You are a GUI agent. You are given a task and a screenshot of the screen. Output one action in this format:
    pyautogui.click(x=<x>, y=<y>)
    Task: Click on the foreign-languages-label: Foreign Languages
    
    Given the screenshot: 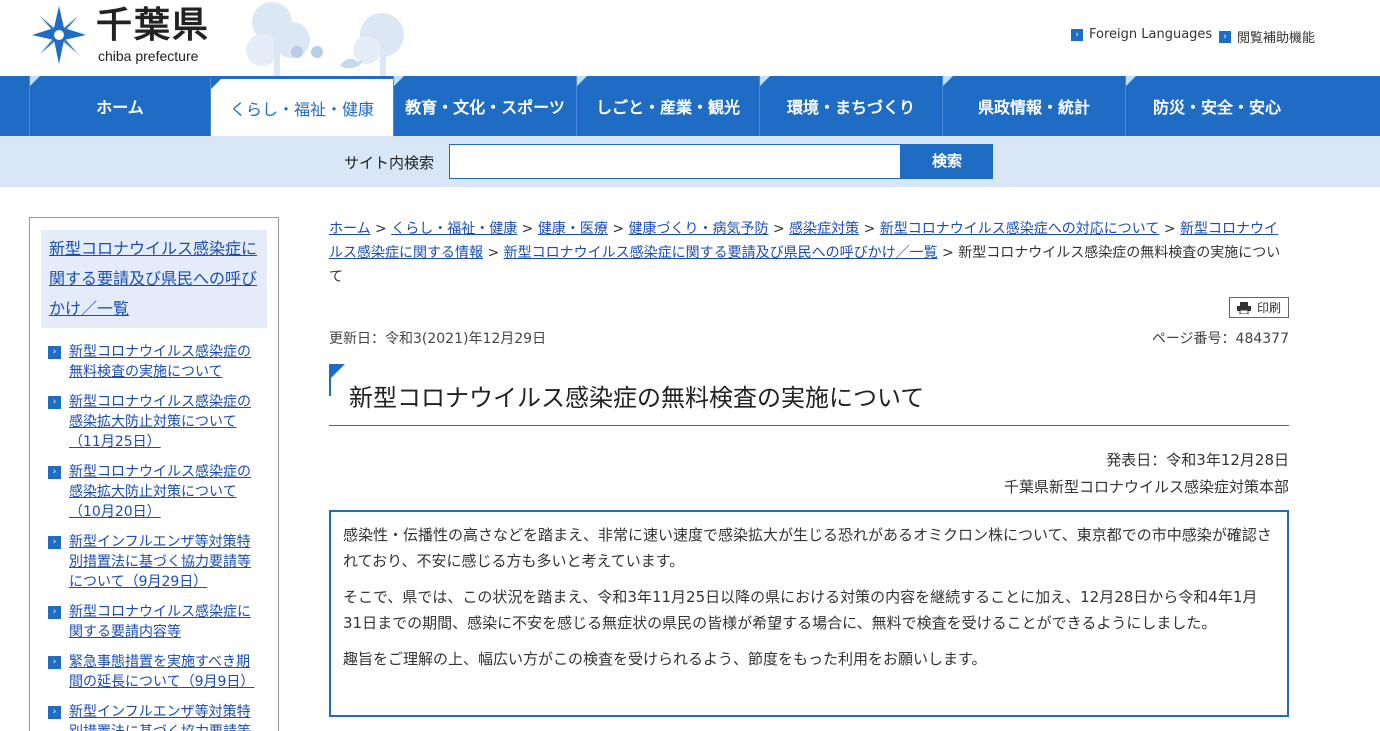 What is the action you would take?
    pyautogui.click(x=1151, y=34)
    